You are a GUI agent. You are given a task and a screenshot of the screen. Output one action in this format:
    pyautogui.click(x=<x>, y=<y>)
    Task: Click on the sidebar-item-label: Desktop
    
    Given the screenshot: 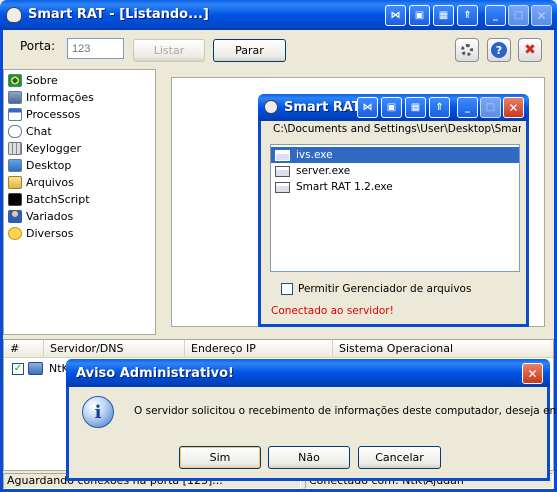 What is the action you would take?
    pyautogui.click(x=49, y=165)
    